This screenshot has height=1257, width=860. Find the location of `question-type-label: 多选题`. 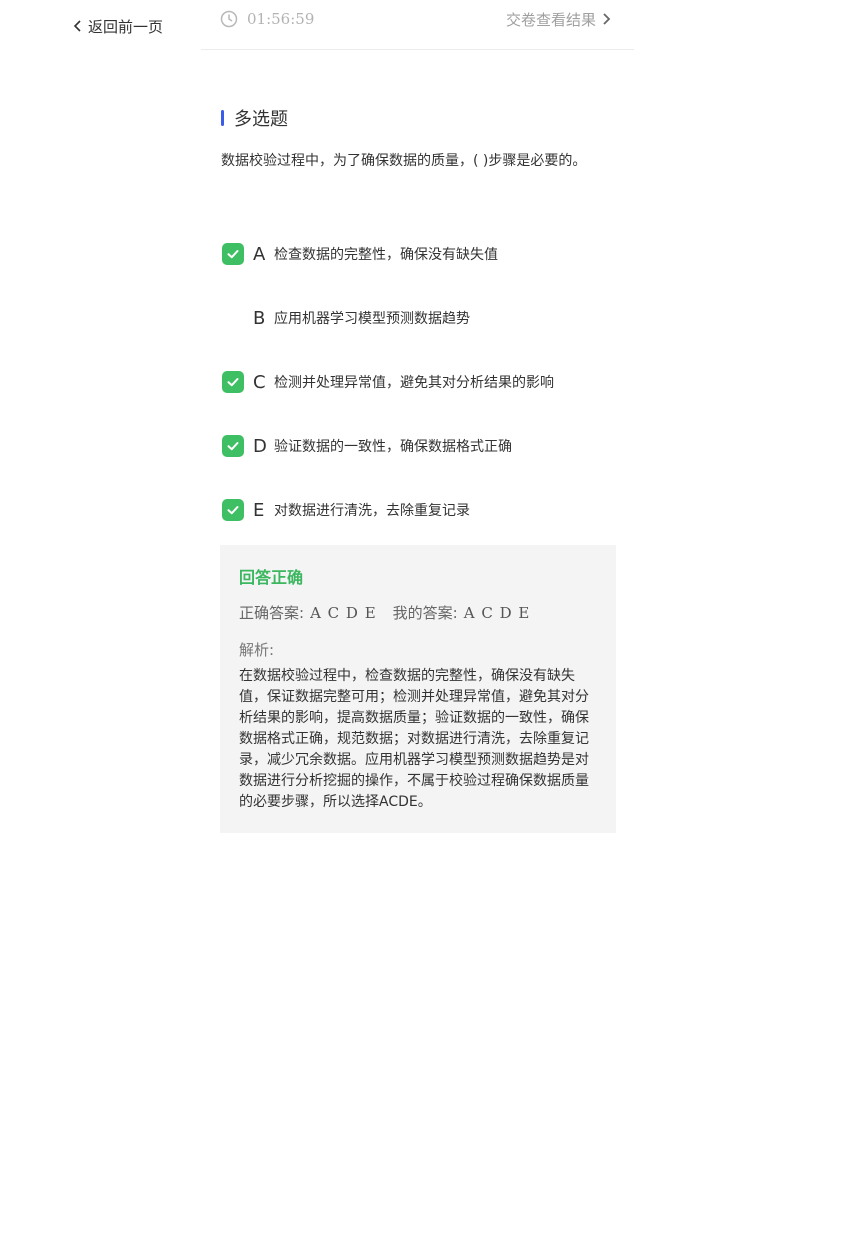

question-type-label: 多选题 is located at coordinates (261, 119).